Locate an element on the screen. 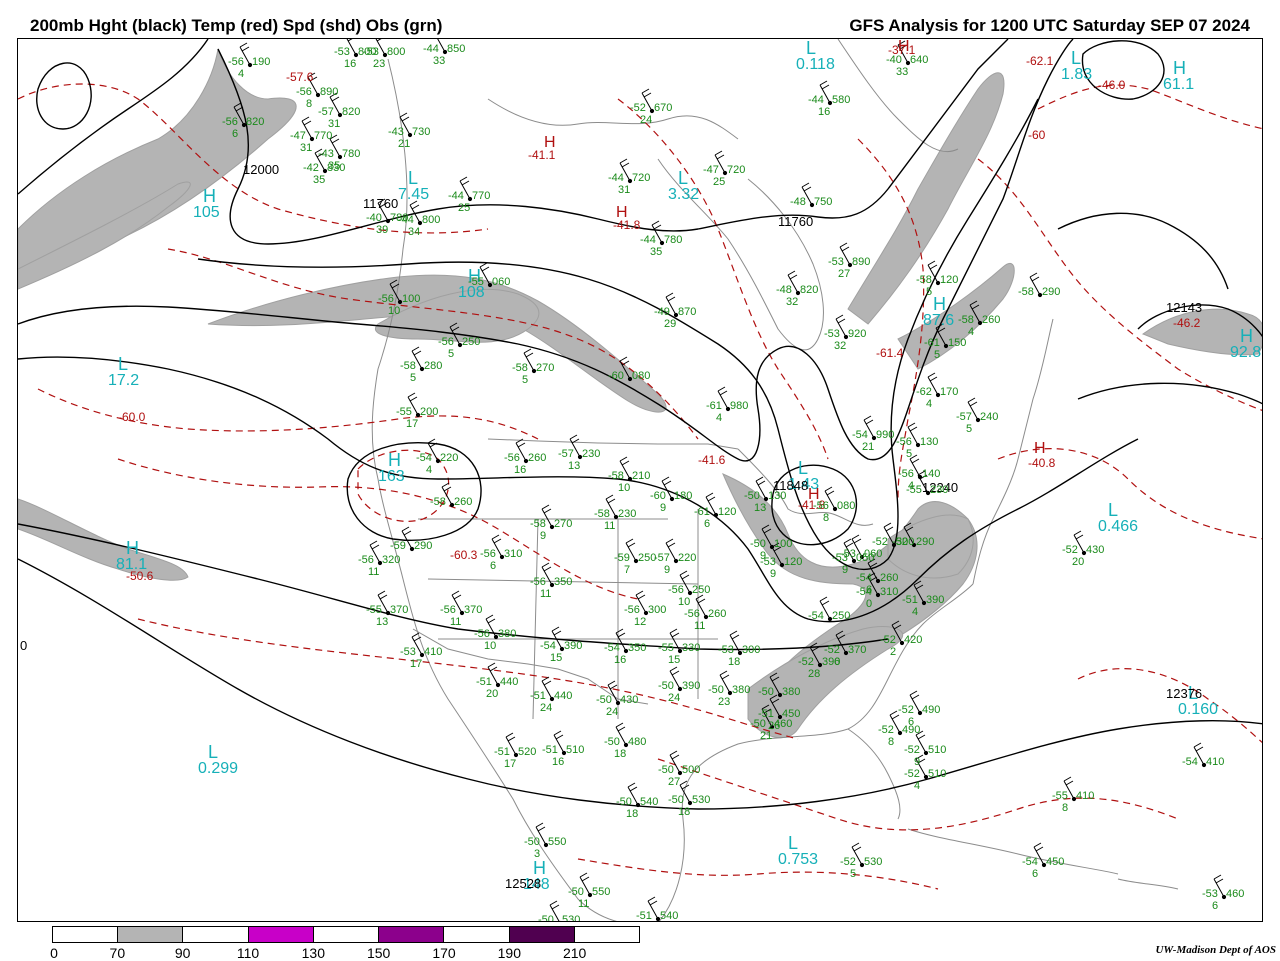 Image resolution: width=1280 pixels, height=961 pixels. station-height: 920 is located at coordinates (857, 334).